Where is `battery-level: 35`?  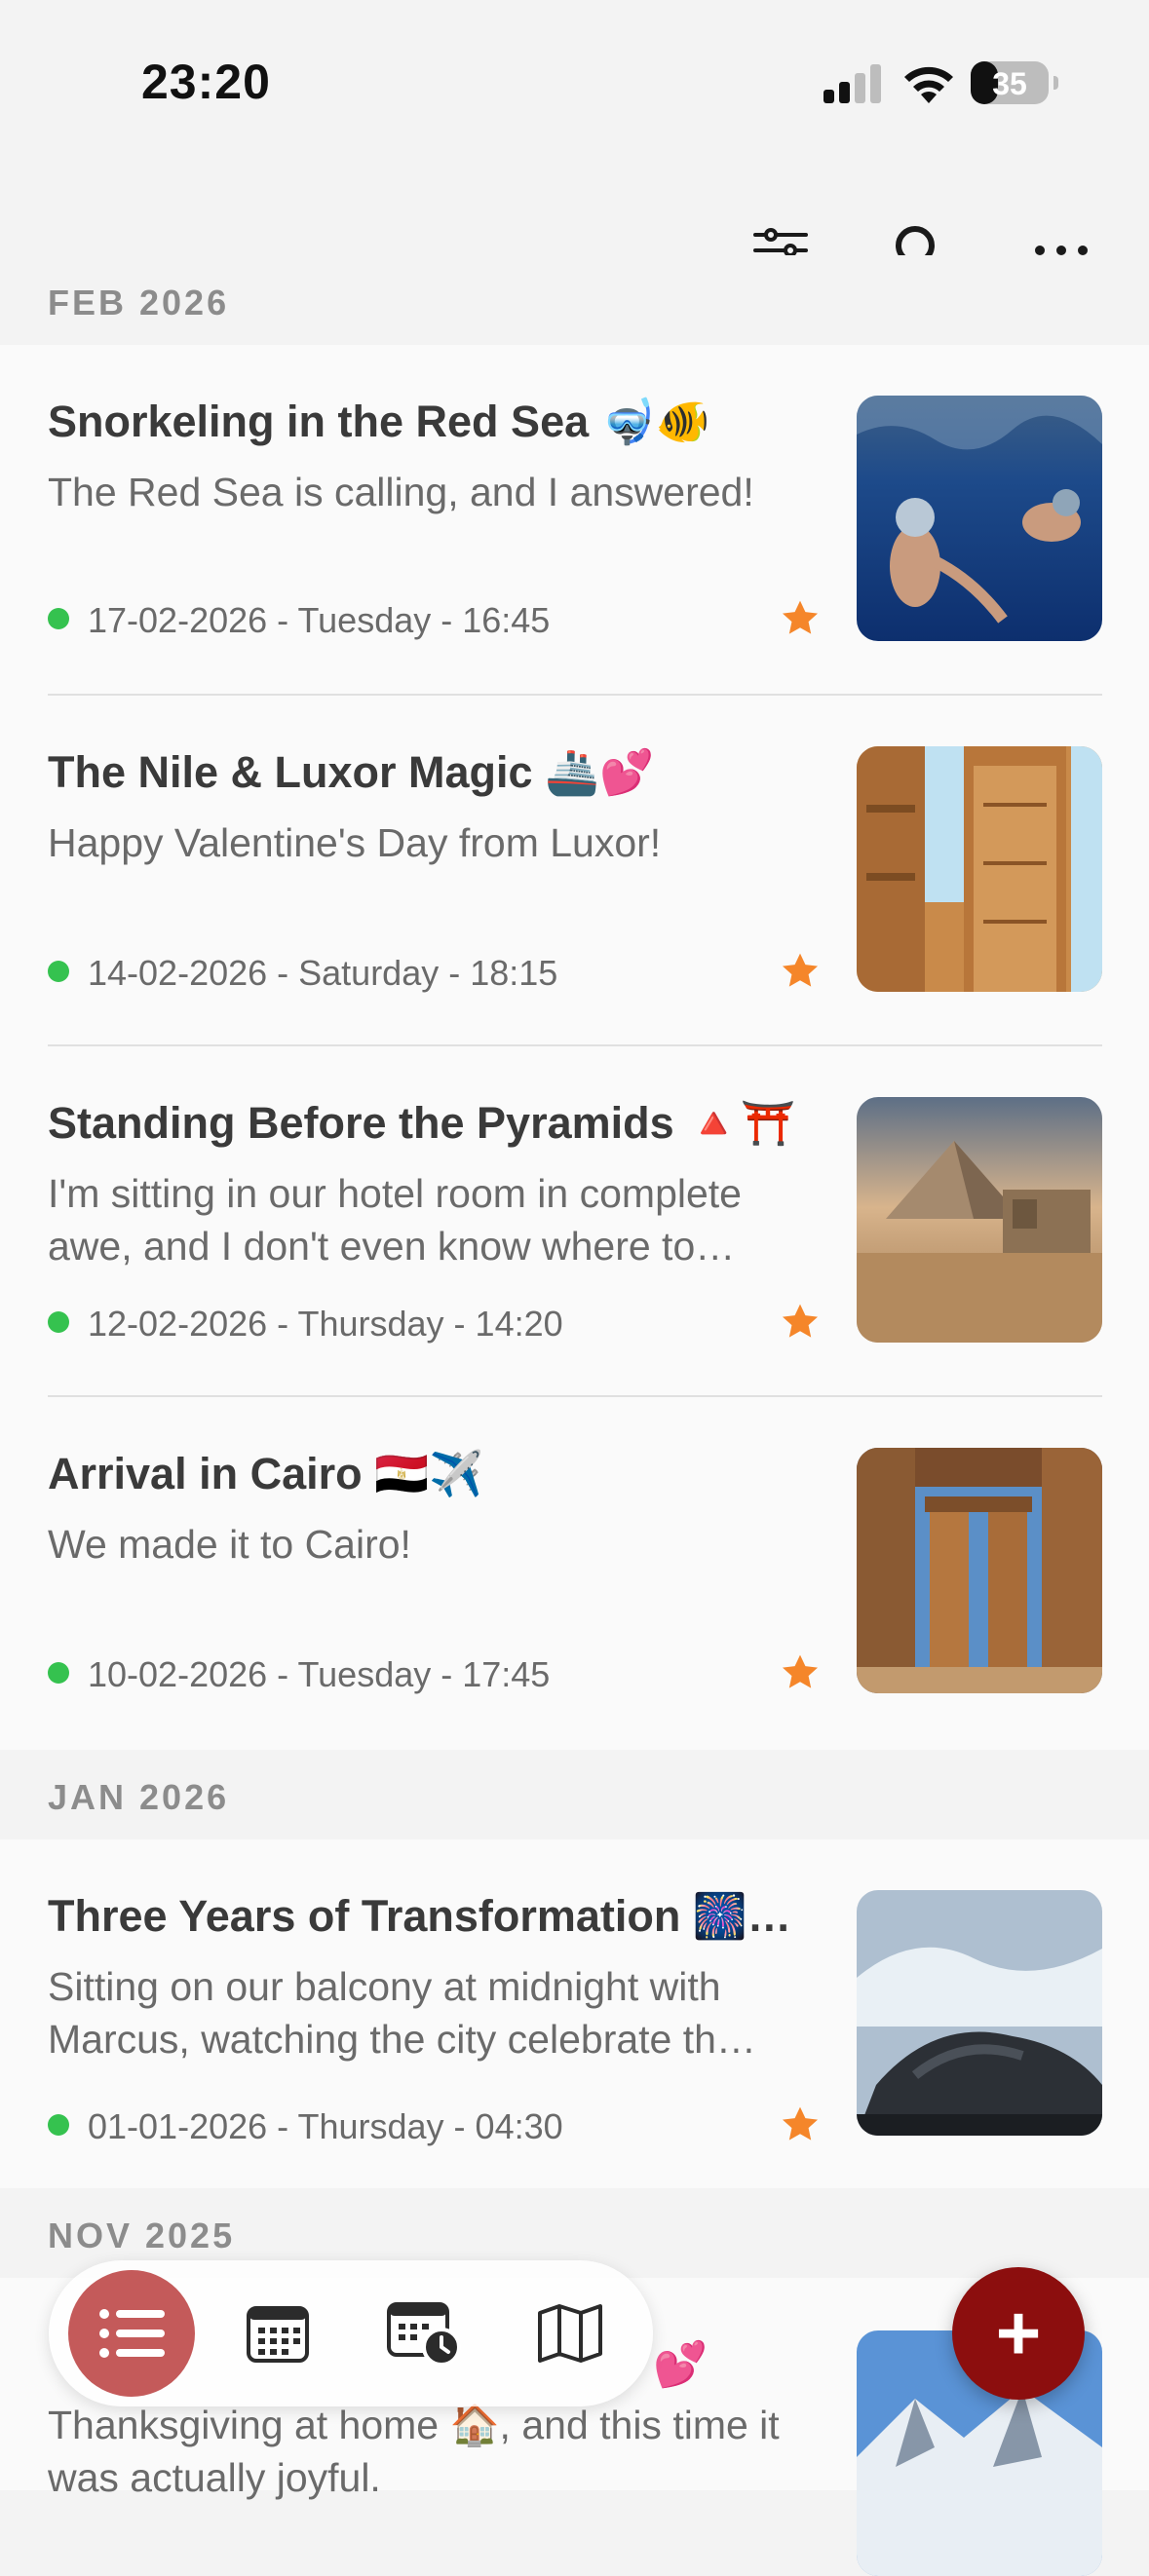
battery-level: 35 is located at coordinates (1009, 83).